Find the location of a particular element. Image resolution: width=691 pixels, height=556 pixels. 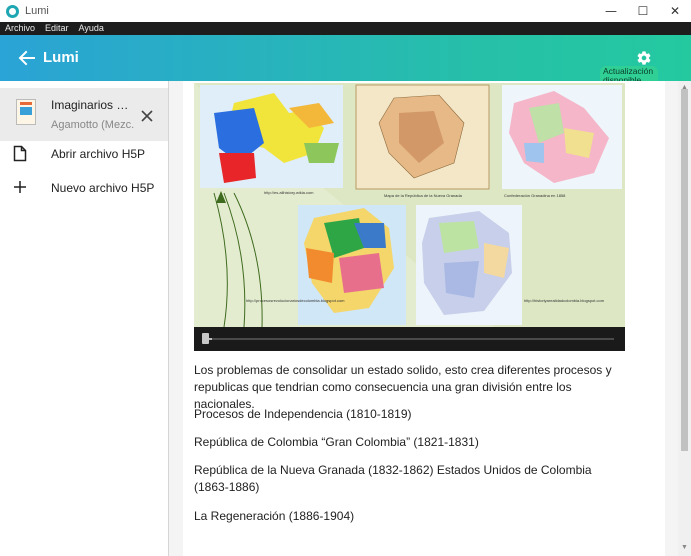

new-h5p-label: Nuevo archivo H5P is located at coordinates (103, 188).